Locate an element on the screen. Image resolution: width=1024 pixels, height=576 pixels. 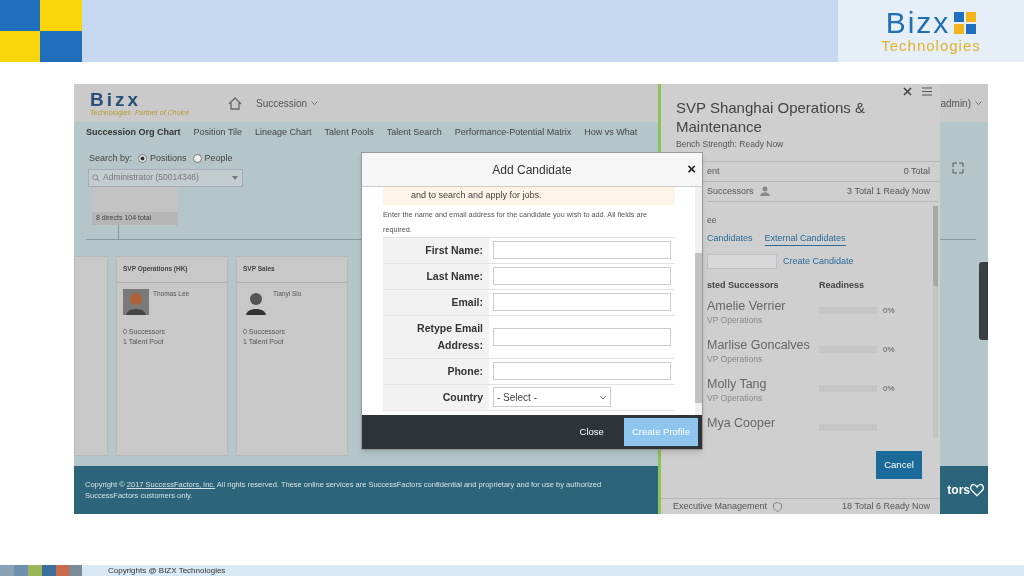
bench-strength: Bench Strength: Ready Now is located at coordinates (730, 144).